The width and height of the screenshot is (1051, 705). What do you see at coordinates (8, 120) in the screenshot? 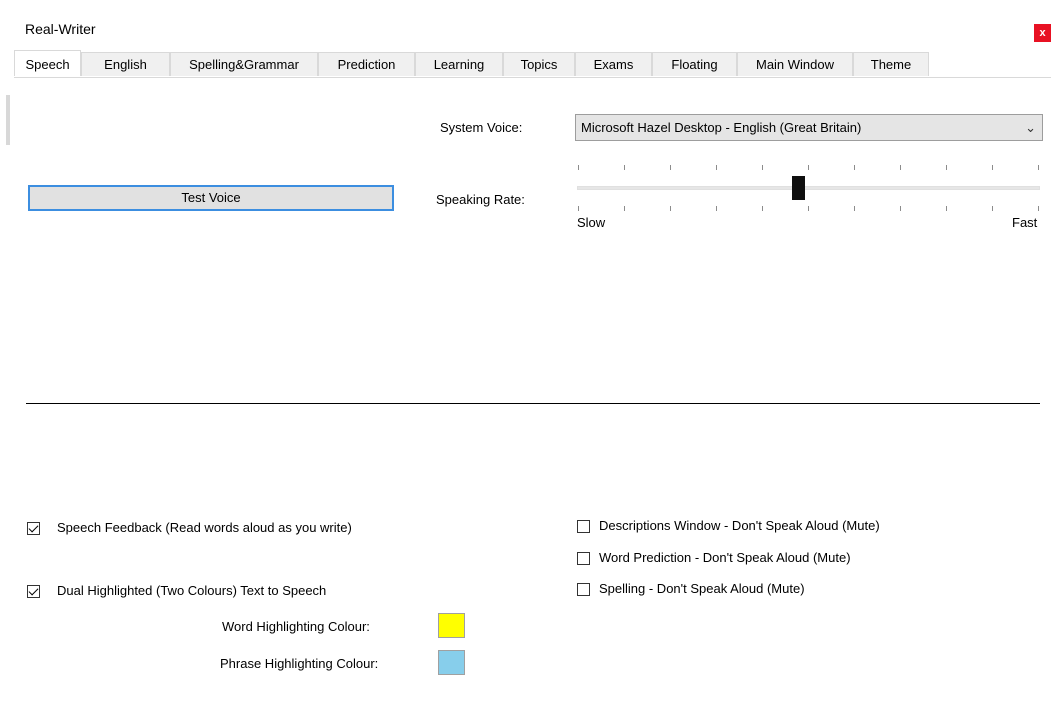
I see `panel-edge` at bounding box center [8, 120].